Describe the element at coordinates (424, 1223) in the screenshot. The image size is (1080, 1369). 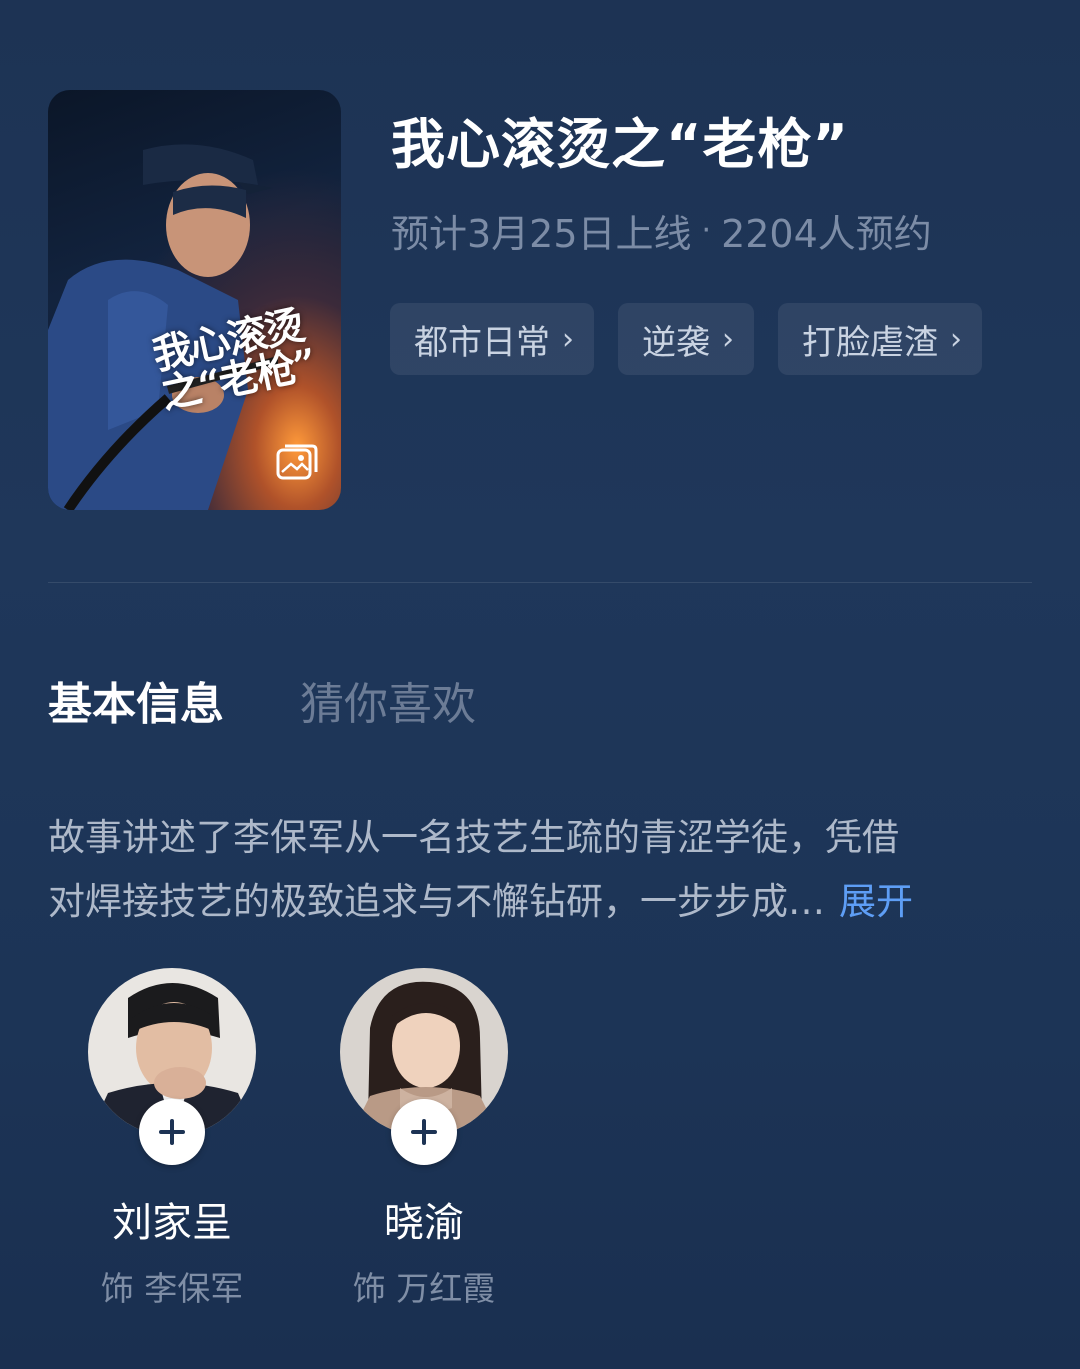
I see `actor-name: 晓渝` at that location.